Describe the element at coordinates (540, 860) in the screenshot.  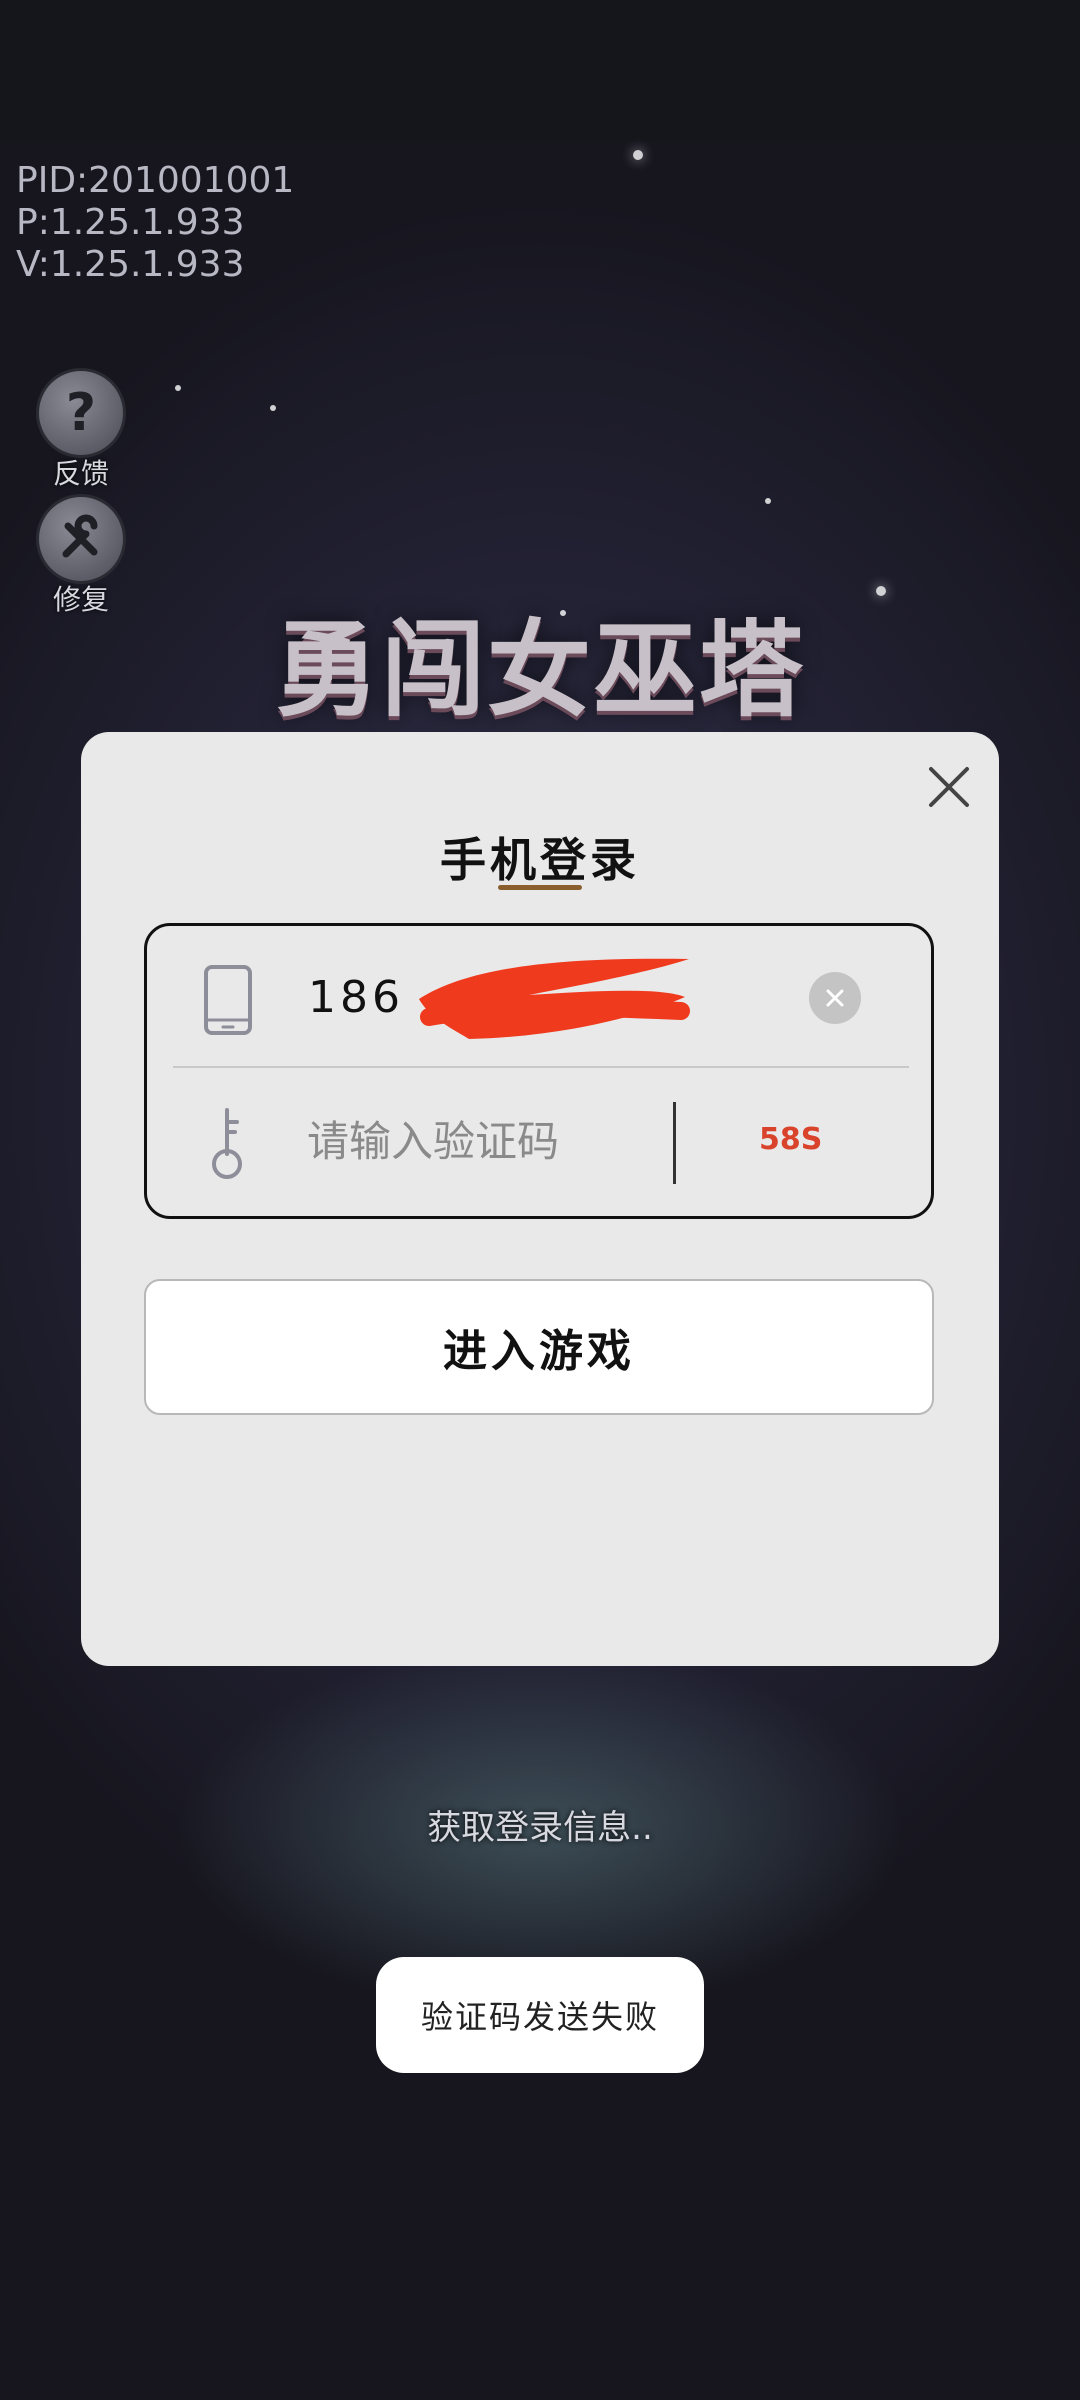
I see `dialog-title: 手机登录` at that location.